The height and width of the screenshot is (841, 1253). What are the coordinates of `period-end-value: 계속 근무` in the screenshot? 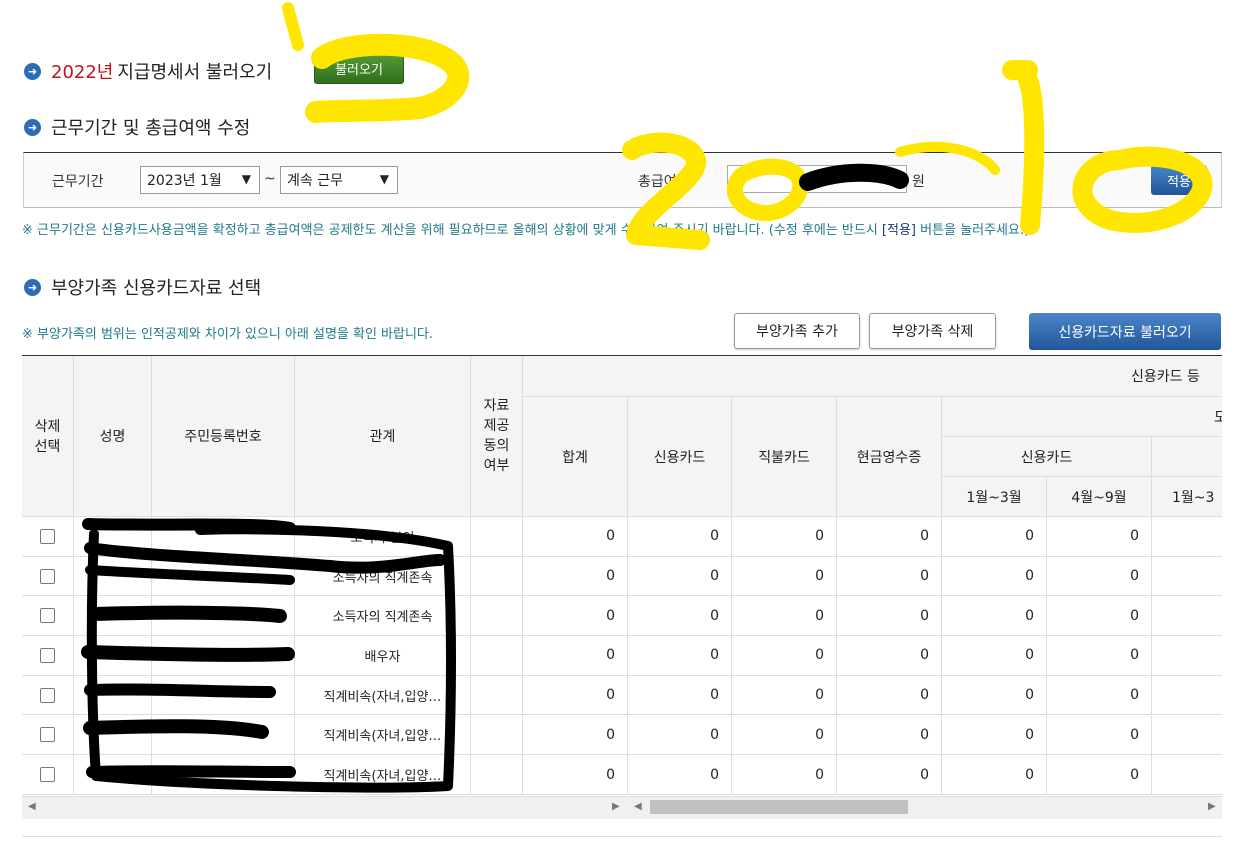 It's located at (315, 181).